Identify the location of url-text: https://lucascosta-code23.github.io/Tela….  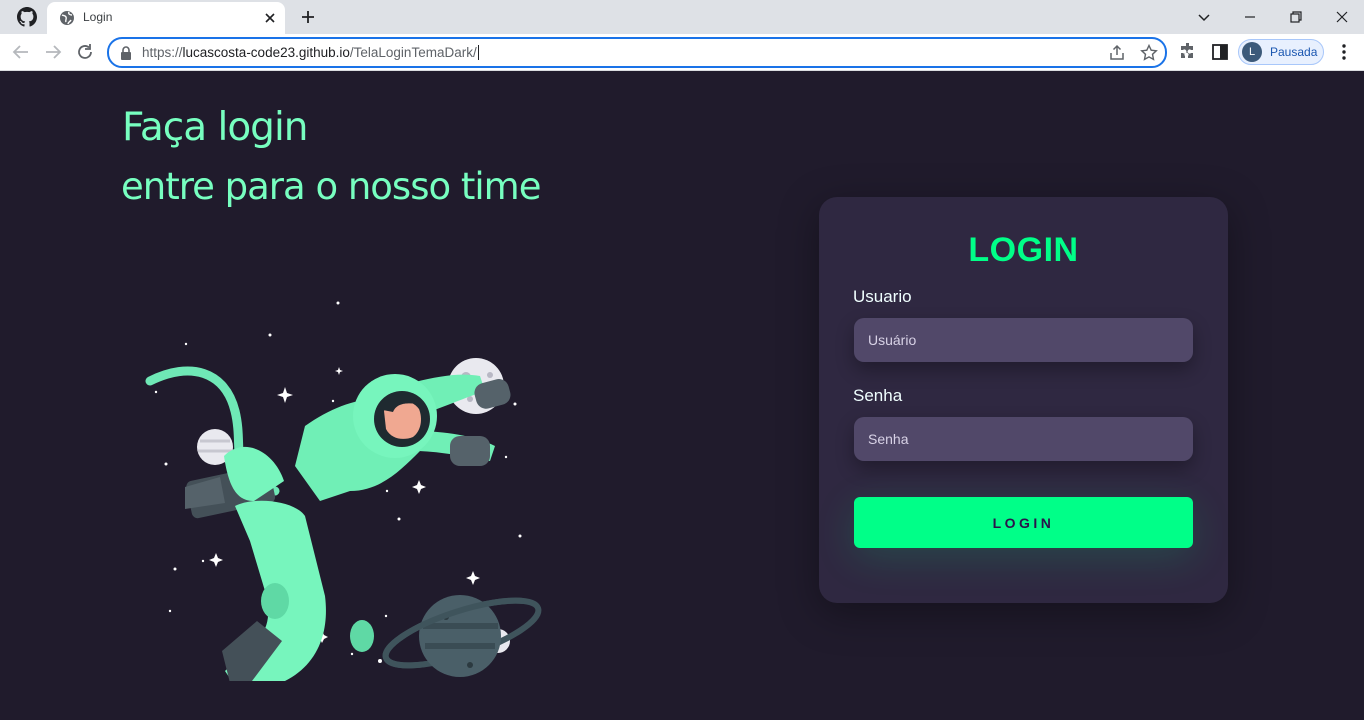
(310, 52).